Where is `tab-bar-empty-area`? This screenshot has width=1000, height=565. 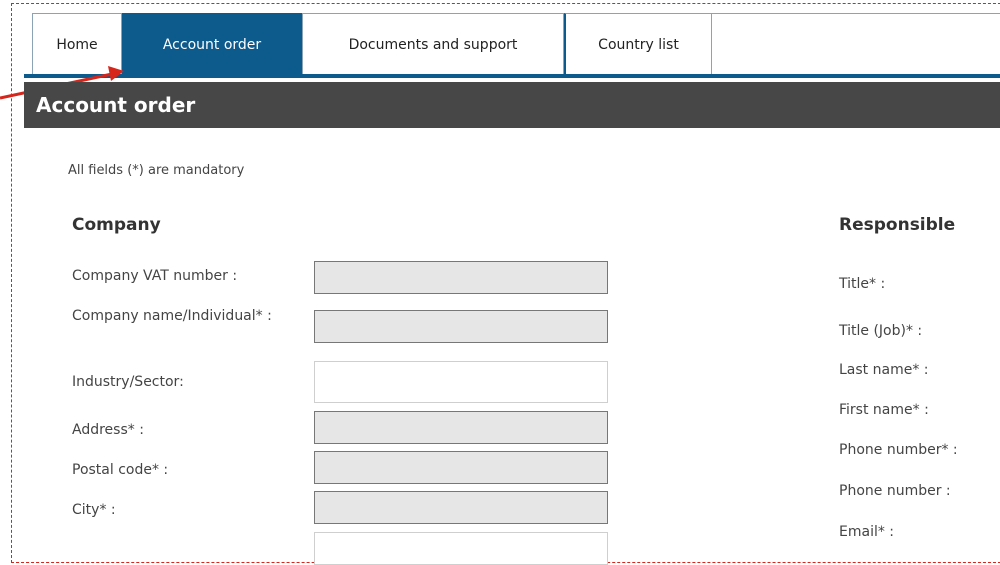 tab-bar-empty-area is located at coordinates (856, 44).